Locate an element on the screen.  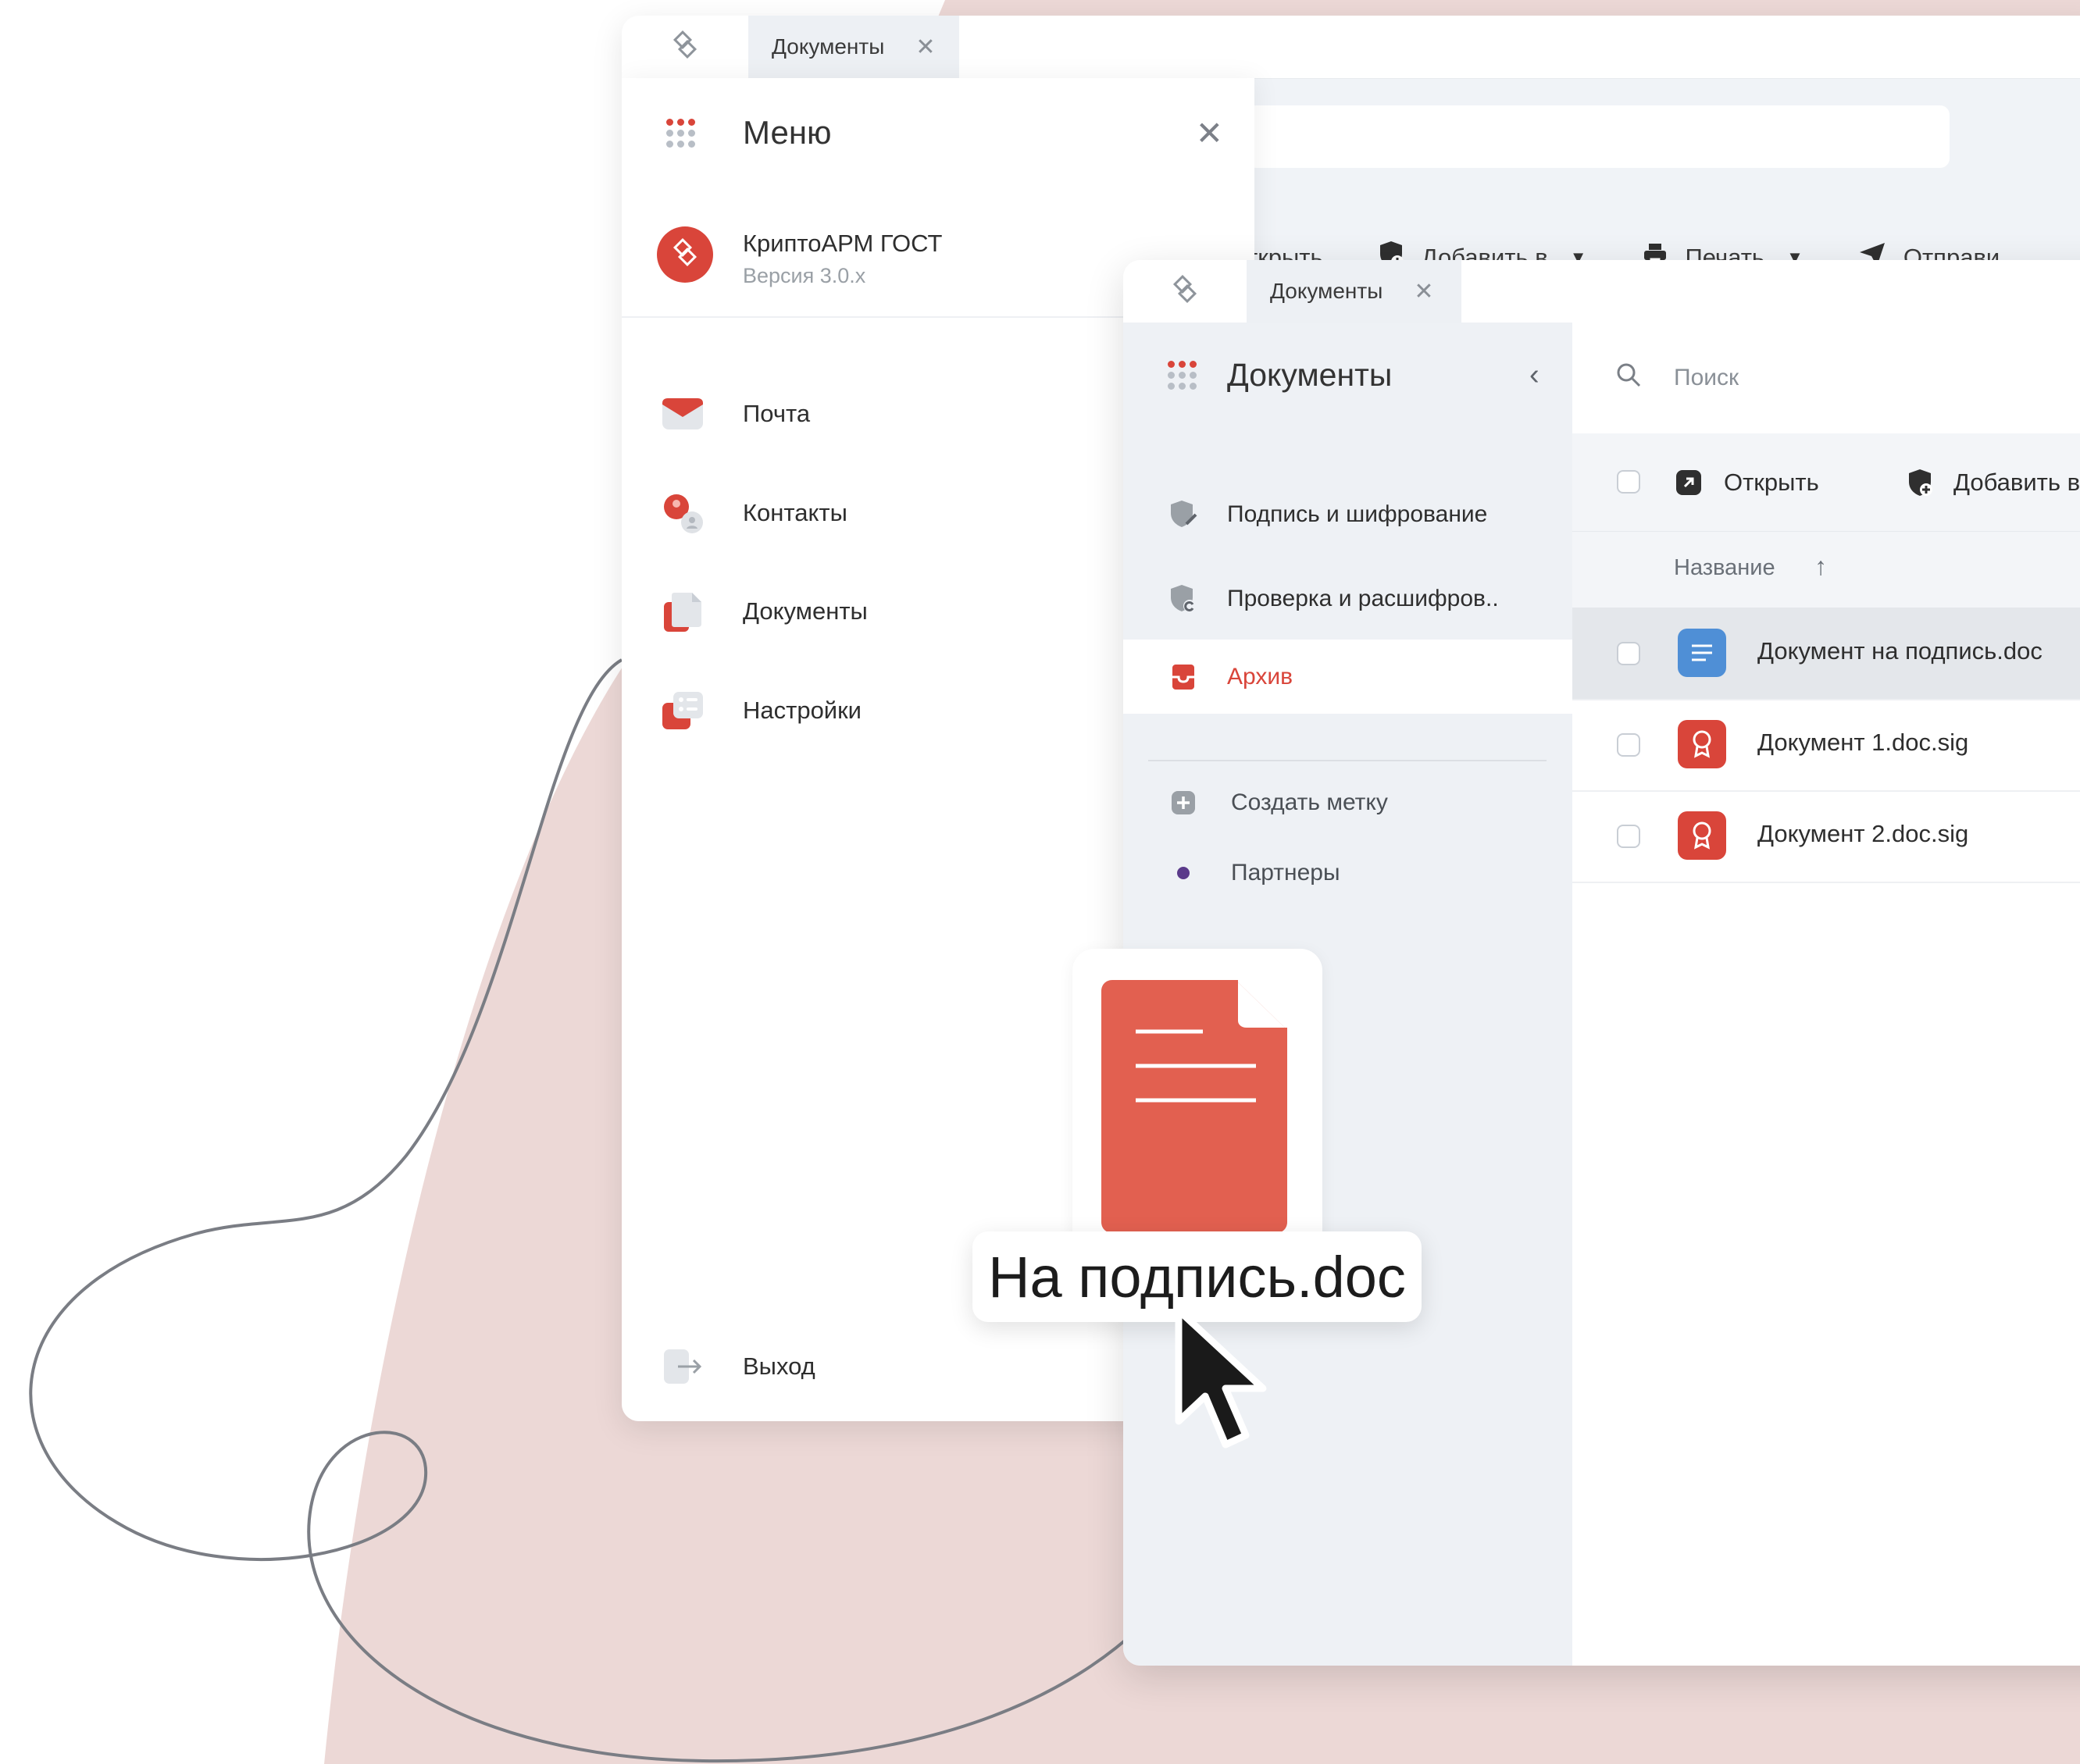
label-partners: Партнеры is located at coordinates (1347, 873).